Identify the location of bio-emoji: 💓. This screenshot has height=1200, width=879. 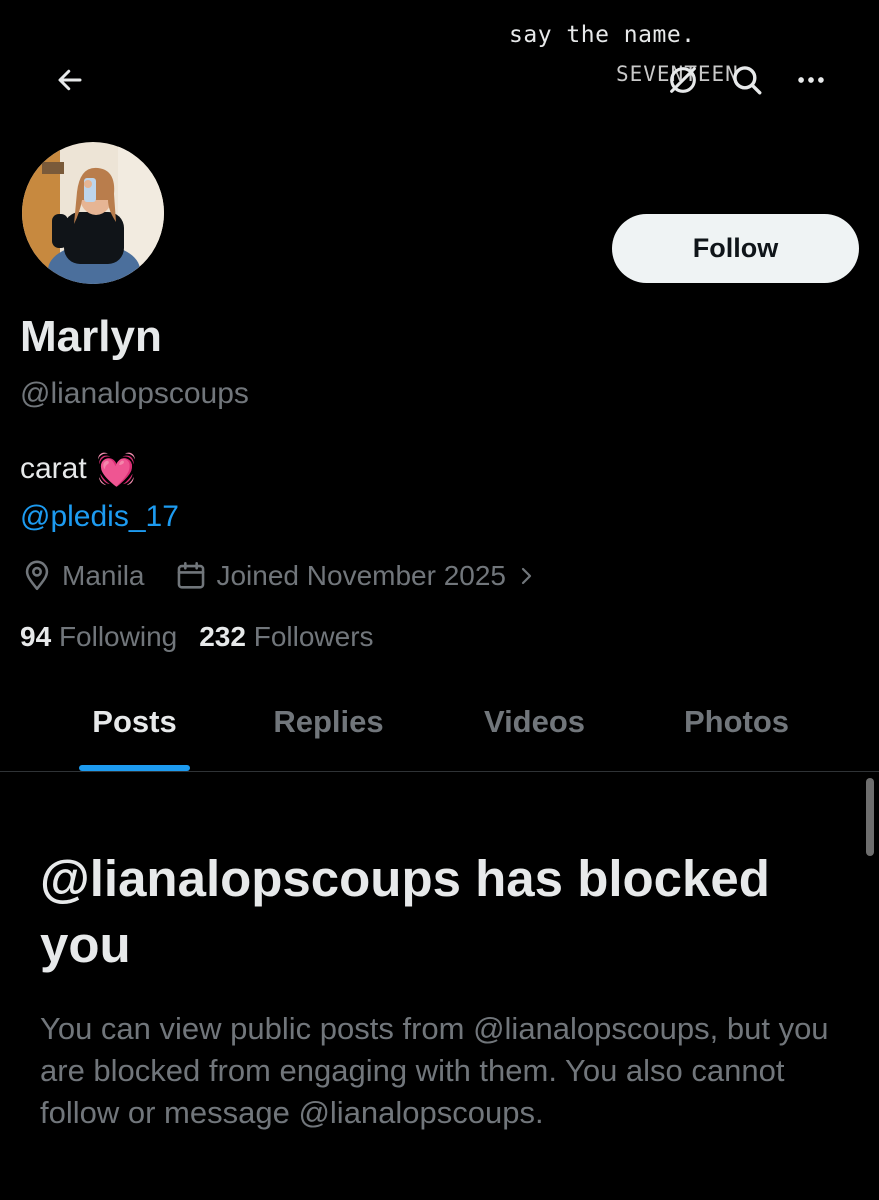
(116, 469).